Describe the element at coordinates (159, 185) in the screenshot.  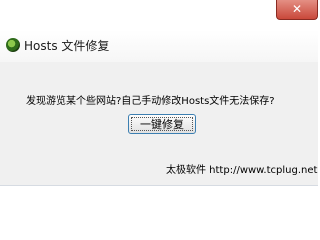
I see `window-bottom-border` at that location.